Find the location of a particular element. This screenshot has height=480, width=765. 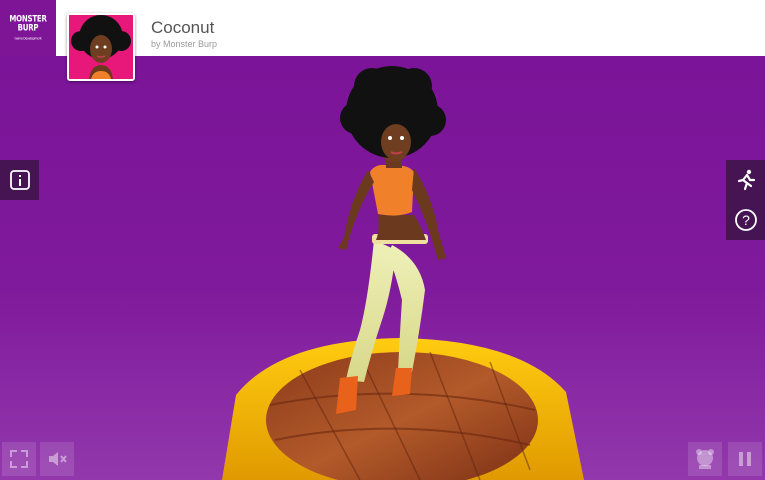

logo-subtitle: Game Development is located at coordinates (28, 38).